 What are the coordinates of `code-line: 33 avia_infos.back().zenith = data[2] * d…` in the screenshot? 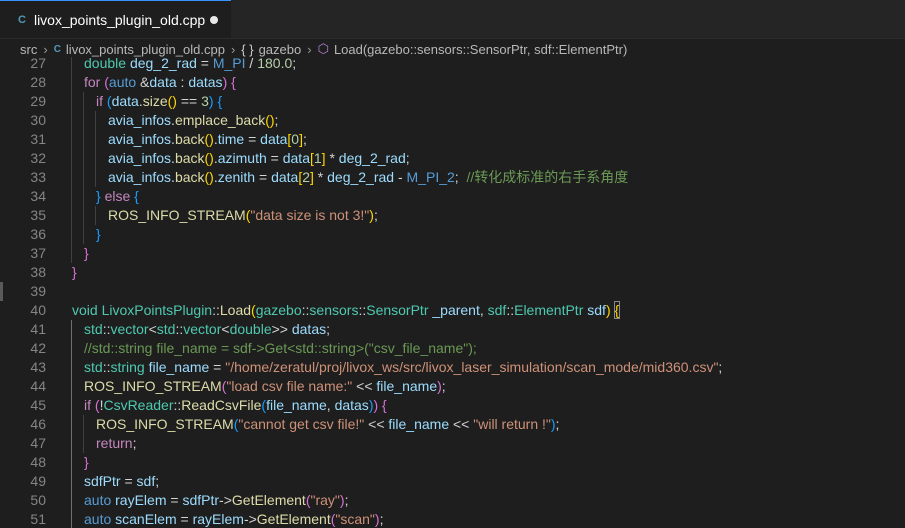 It's located at (452, 177).